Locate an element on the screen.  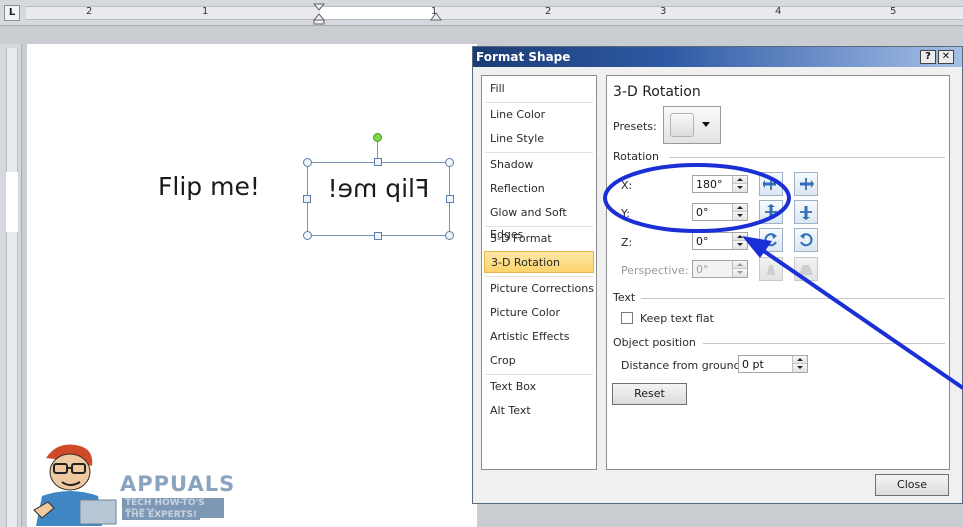
vertical-ruler is located at coordinates (11, 285).